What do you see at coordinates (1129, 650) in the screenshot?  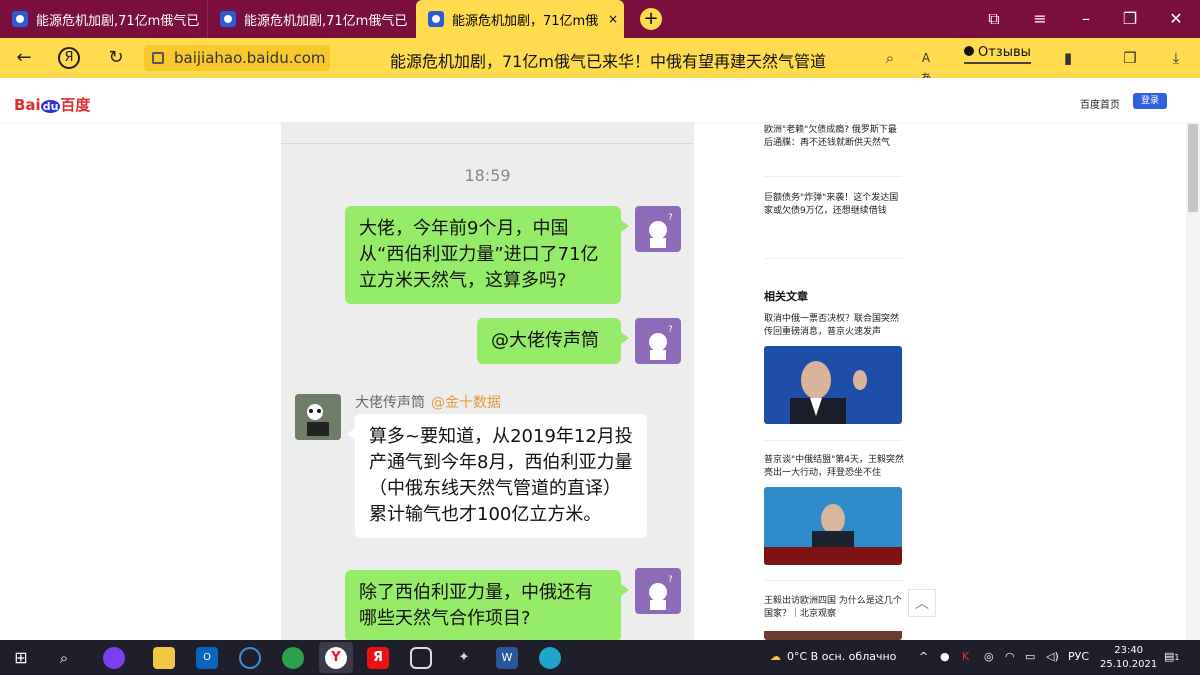 I see `clock-time: 23:40` at bounding box center [1129, 650].